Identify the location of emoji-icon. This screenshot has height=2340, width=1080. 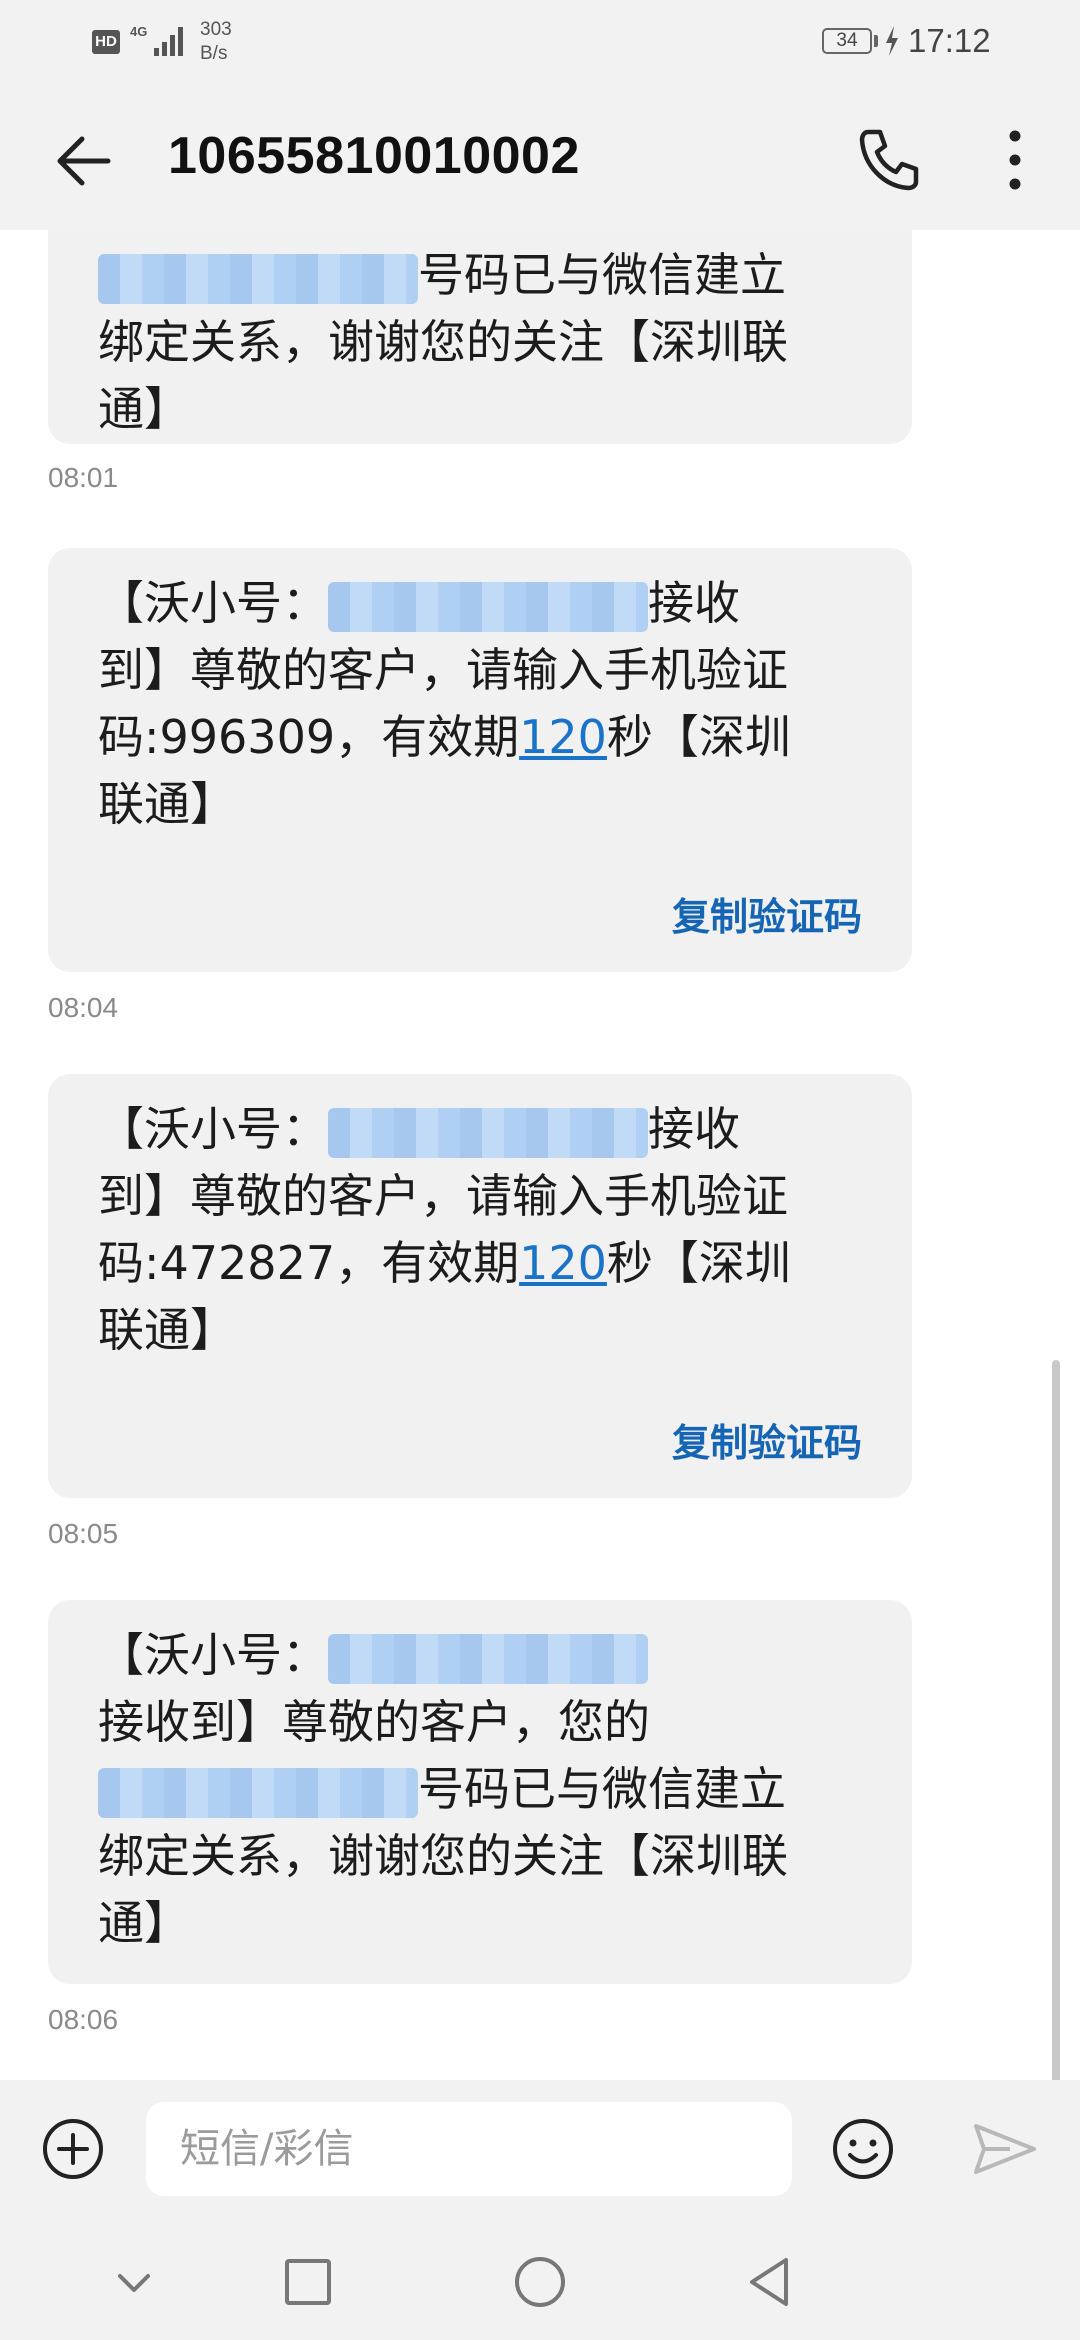
(863, 2149).